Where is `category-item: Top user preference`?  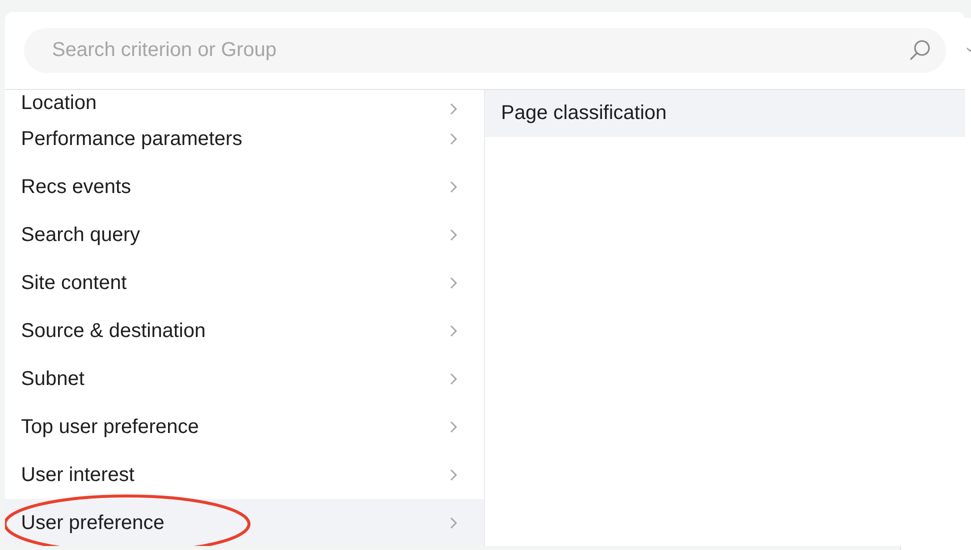 category-item: Top user preference is located at coordinates (244, 427).